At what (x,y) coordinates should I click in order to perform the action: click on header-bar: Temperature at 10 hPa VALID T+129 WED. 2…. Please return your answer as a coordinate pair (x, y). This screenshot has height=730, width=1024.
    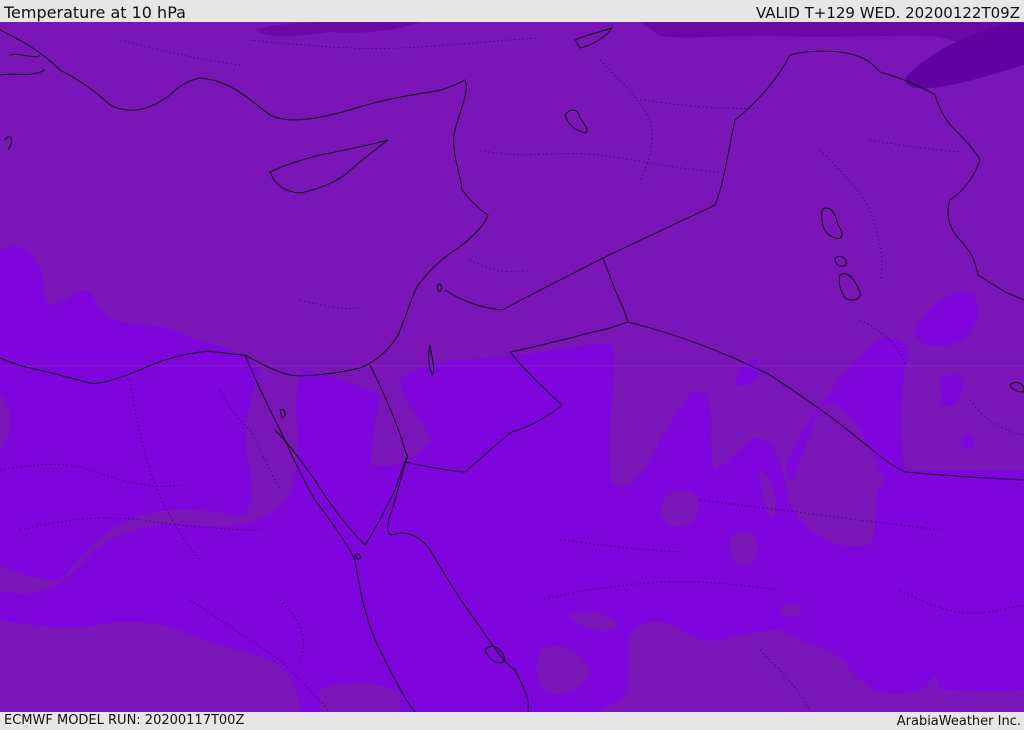
    Looking at the image, I should click on (512, 11).